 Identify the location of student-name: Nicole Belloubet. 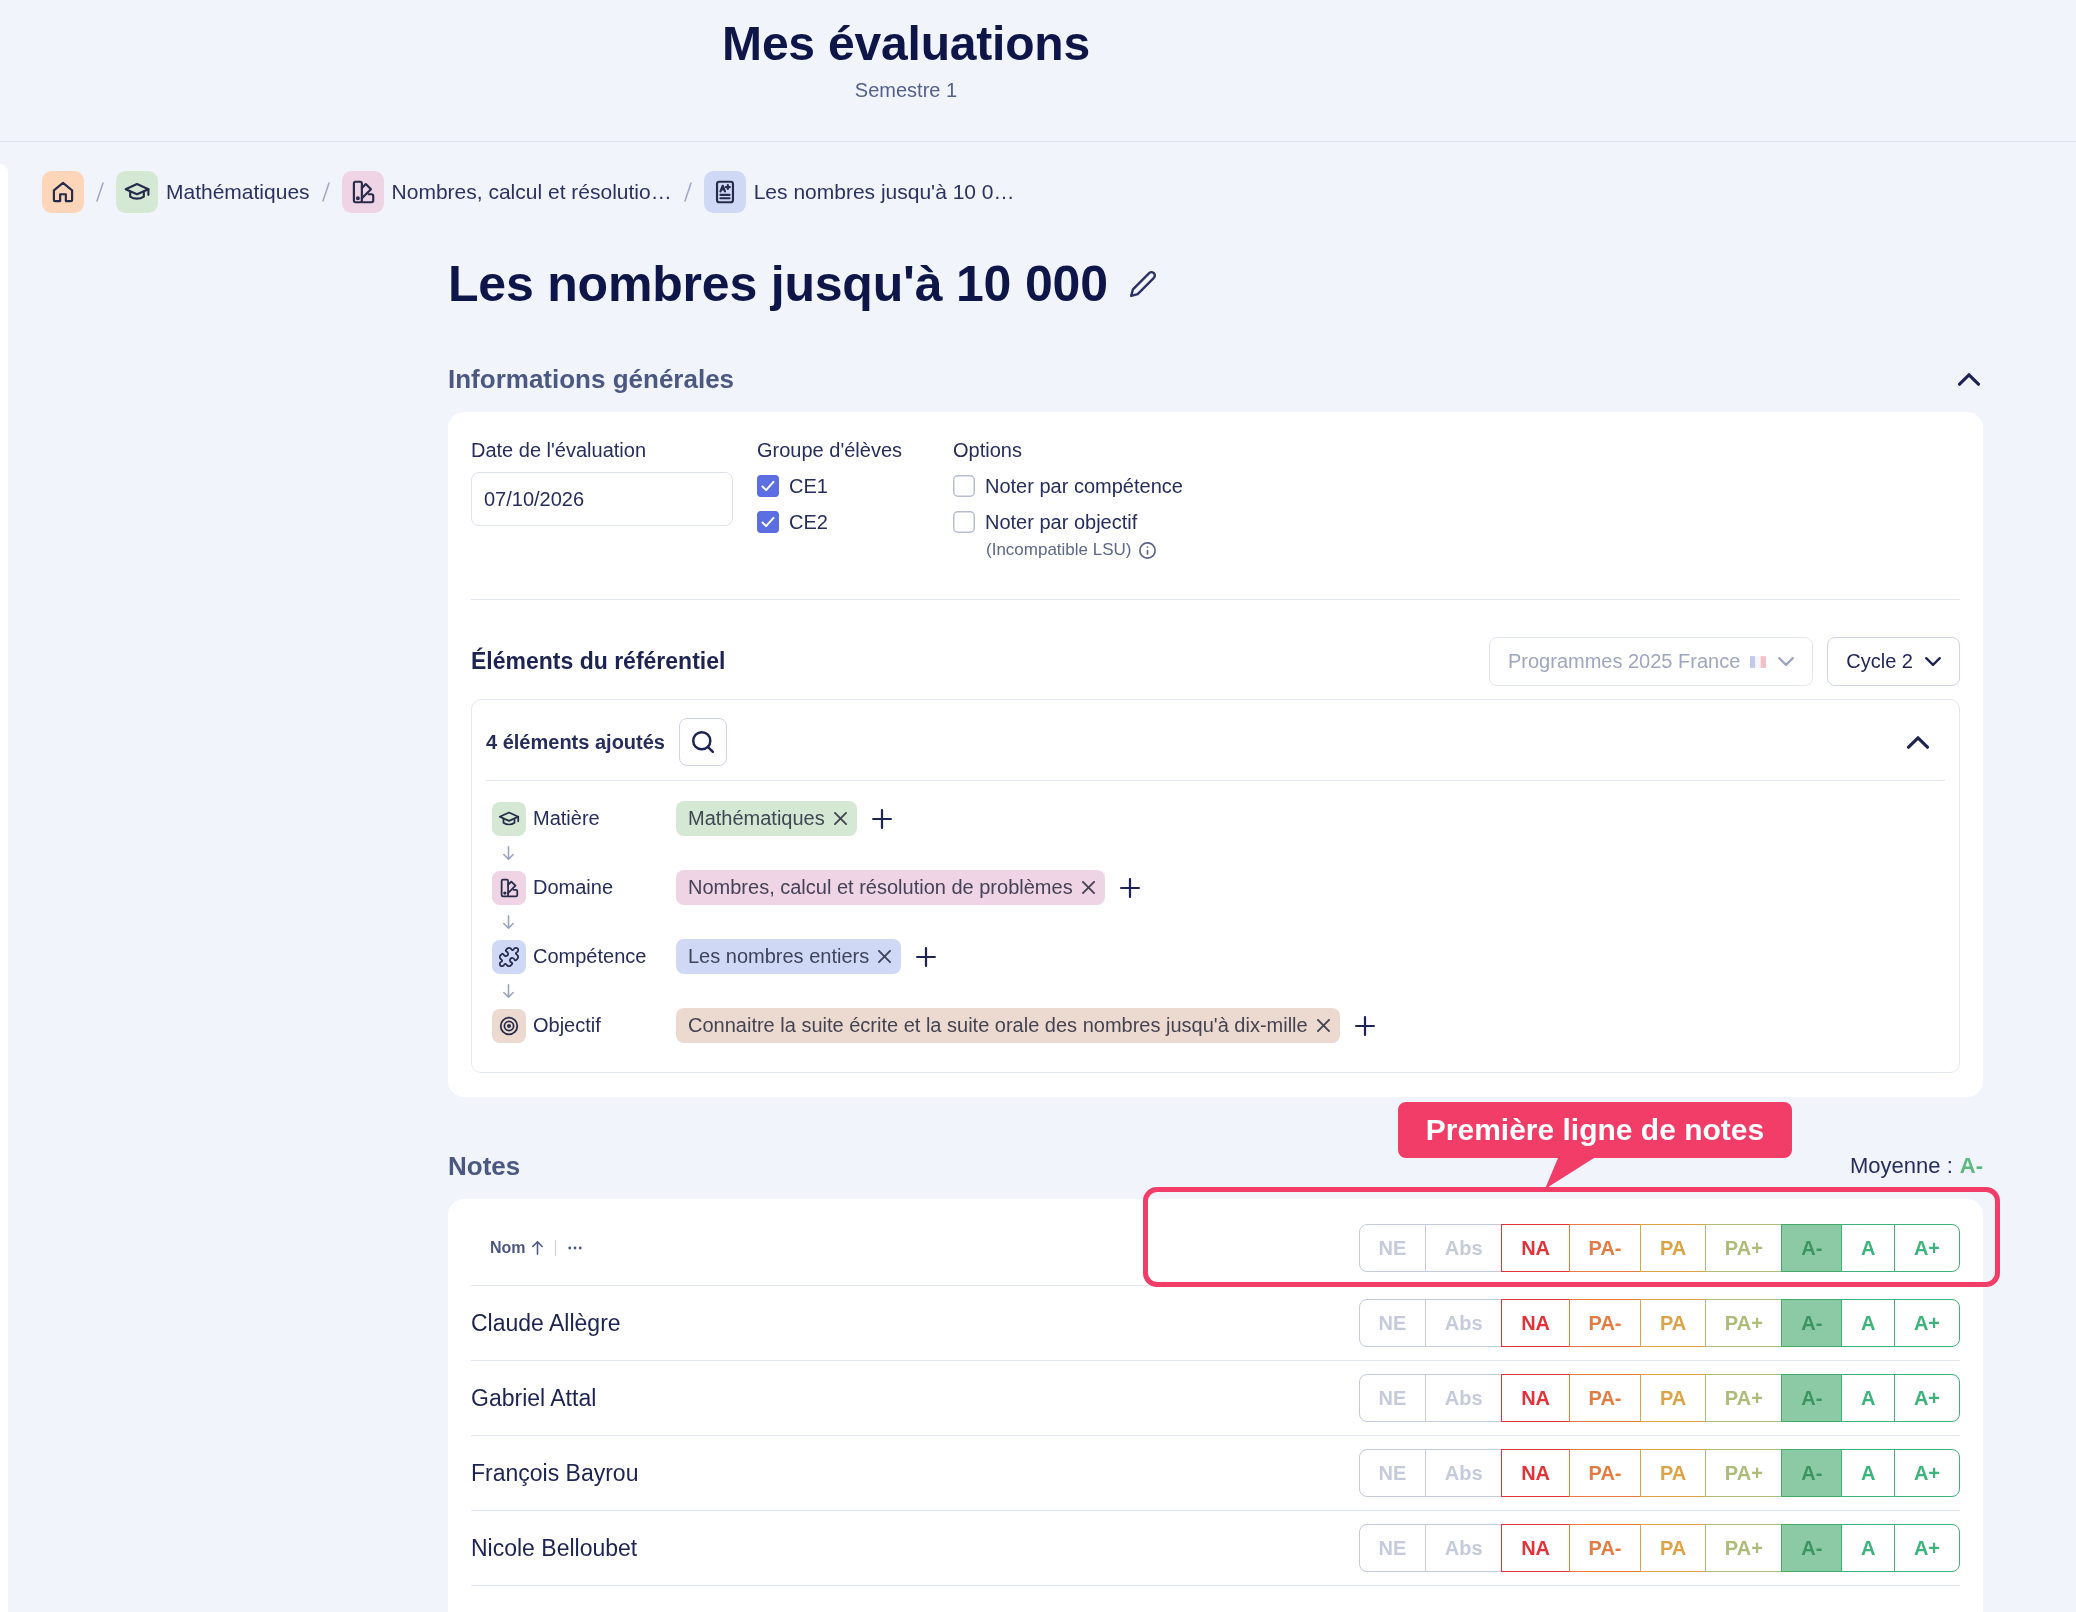
(554, 1548).